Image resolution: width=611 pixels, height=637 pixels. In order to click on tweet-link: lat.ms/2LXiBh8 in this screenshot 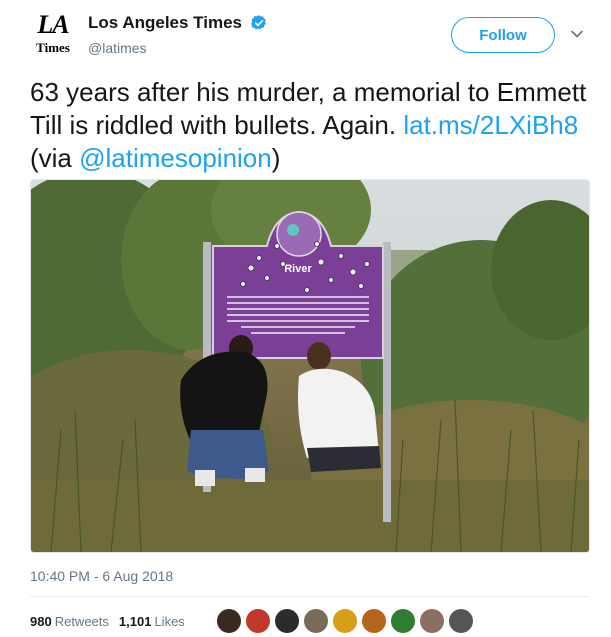, I will do `click(490, 125)`.